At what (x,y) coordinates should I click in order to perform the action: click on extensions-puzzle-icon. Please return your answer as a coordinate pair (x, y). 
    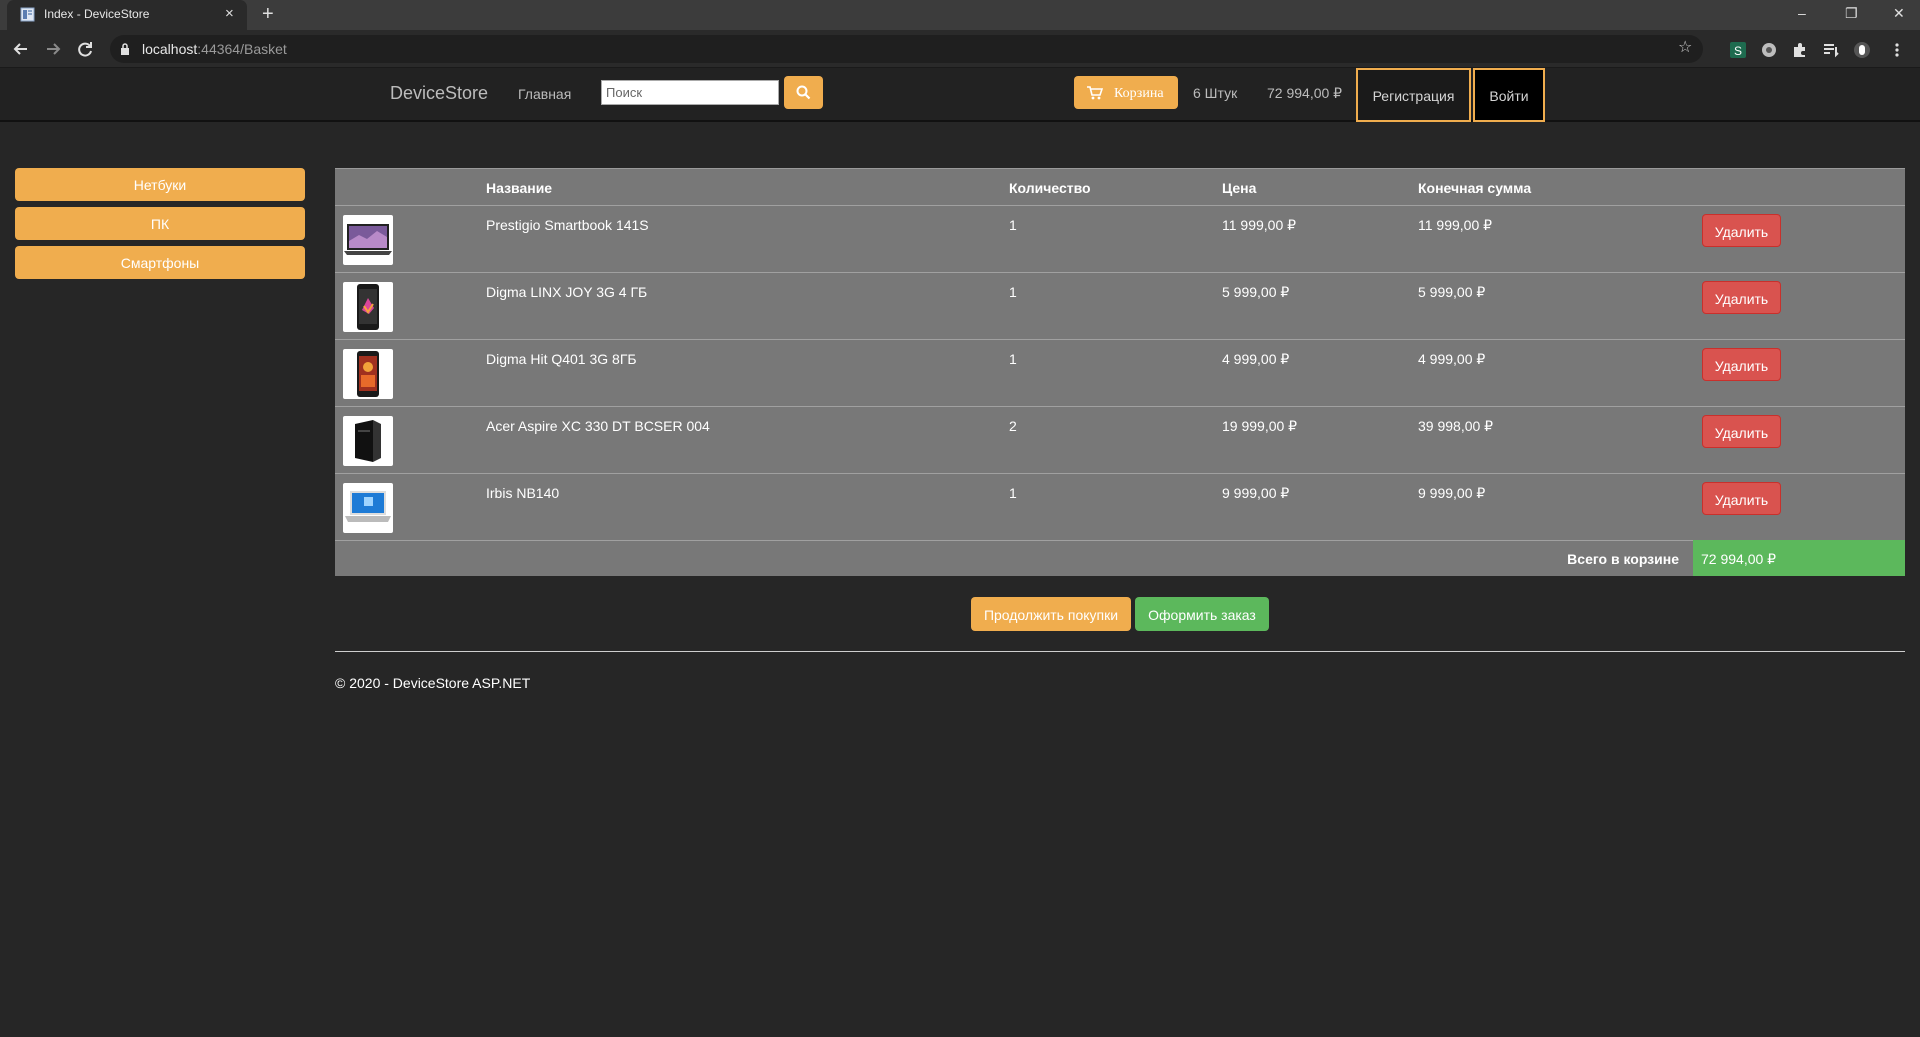
    Looking at the image, I should click on (1800, 50).